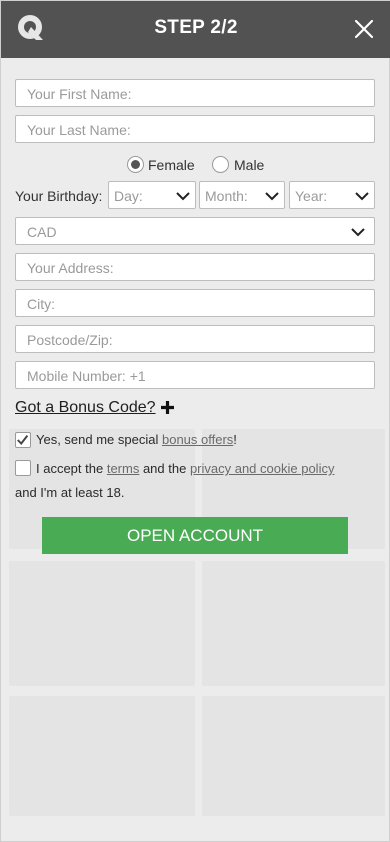 The width and height of the screenshot is (390, 842). Describe the element at coordinates (128, 196) in the screenshot. I see `day-select-value: Day:` at that location.